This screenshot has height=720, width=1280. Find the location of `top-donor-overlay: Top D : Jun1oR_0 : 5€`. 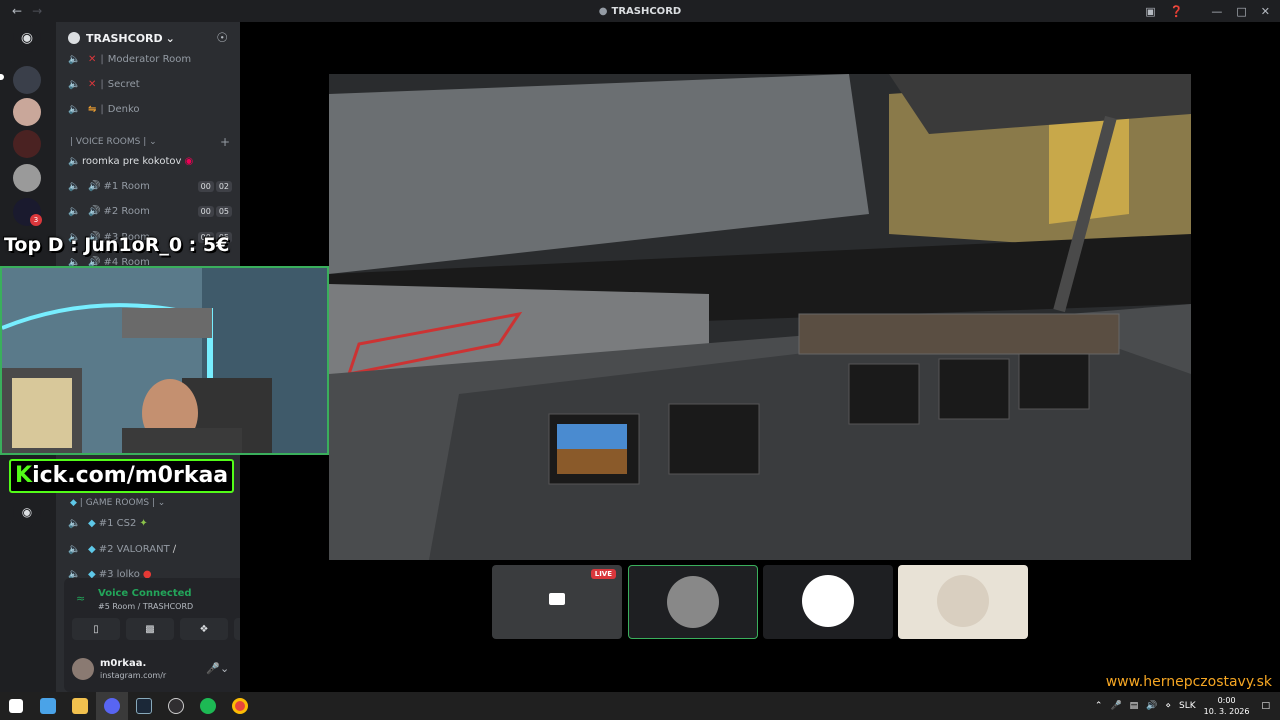

top-donor-overlay: Top D : Jun1oR_0 : 5€ is located at coordinates (117, 245).